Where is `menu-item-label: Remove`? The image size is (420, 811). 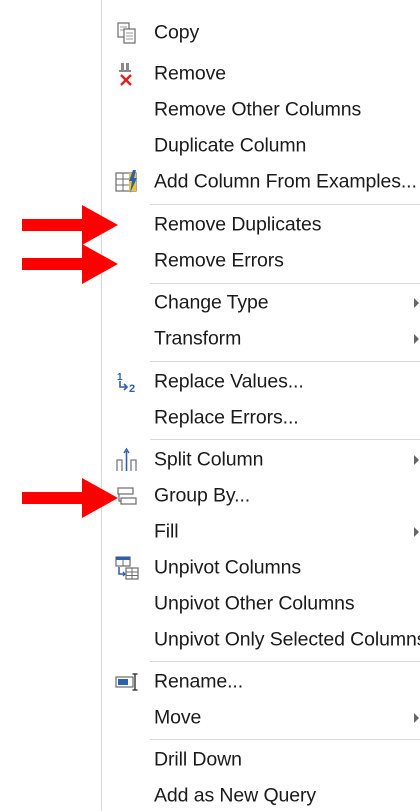 menu-item-label: Remove is located at coordinates (190, 73).